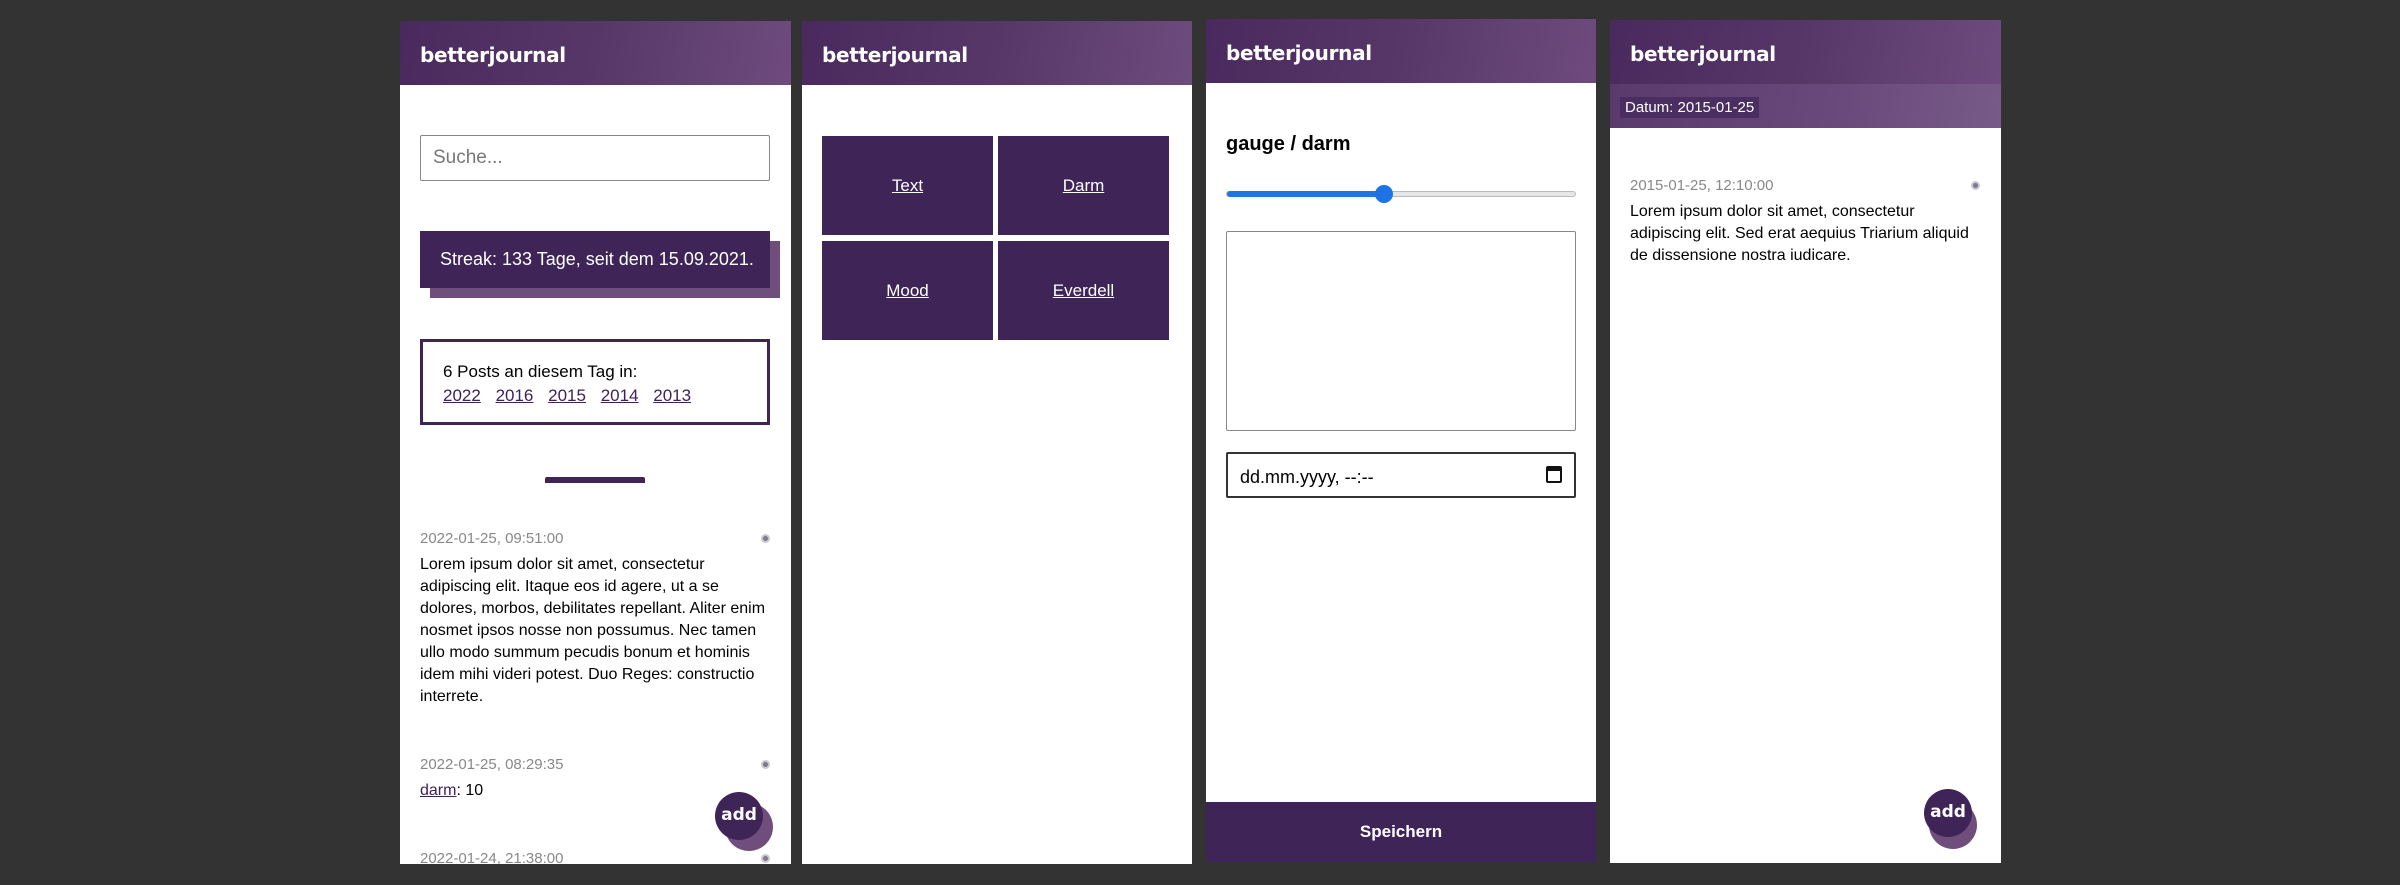  What do you see at coordinates (595, 259) in the screenshot?
I see `streak-banner: Streak: 133 Tage, seit dem 15.09.2021.` at bounding box center [595, 259].